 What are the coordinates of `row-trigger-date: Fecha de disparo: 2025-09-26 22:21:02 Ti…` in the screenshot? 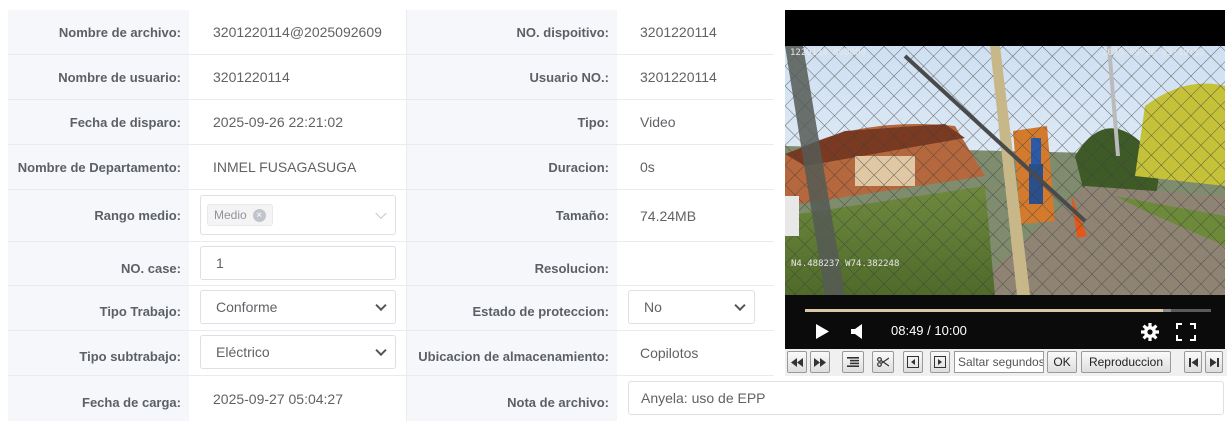 It's located at (391, 122).